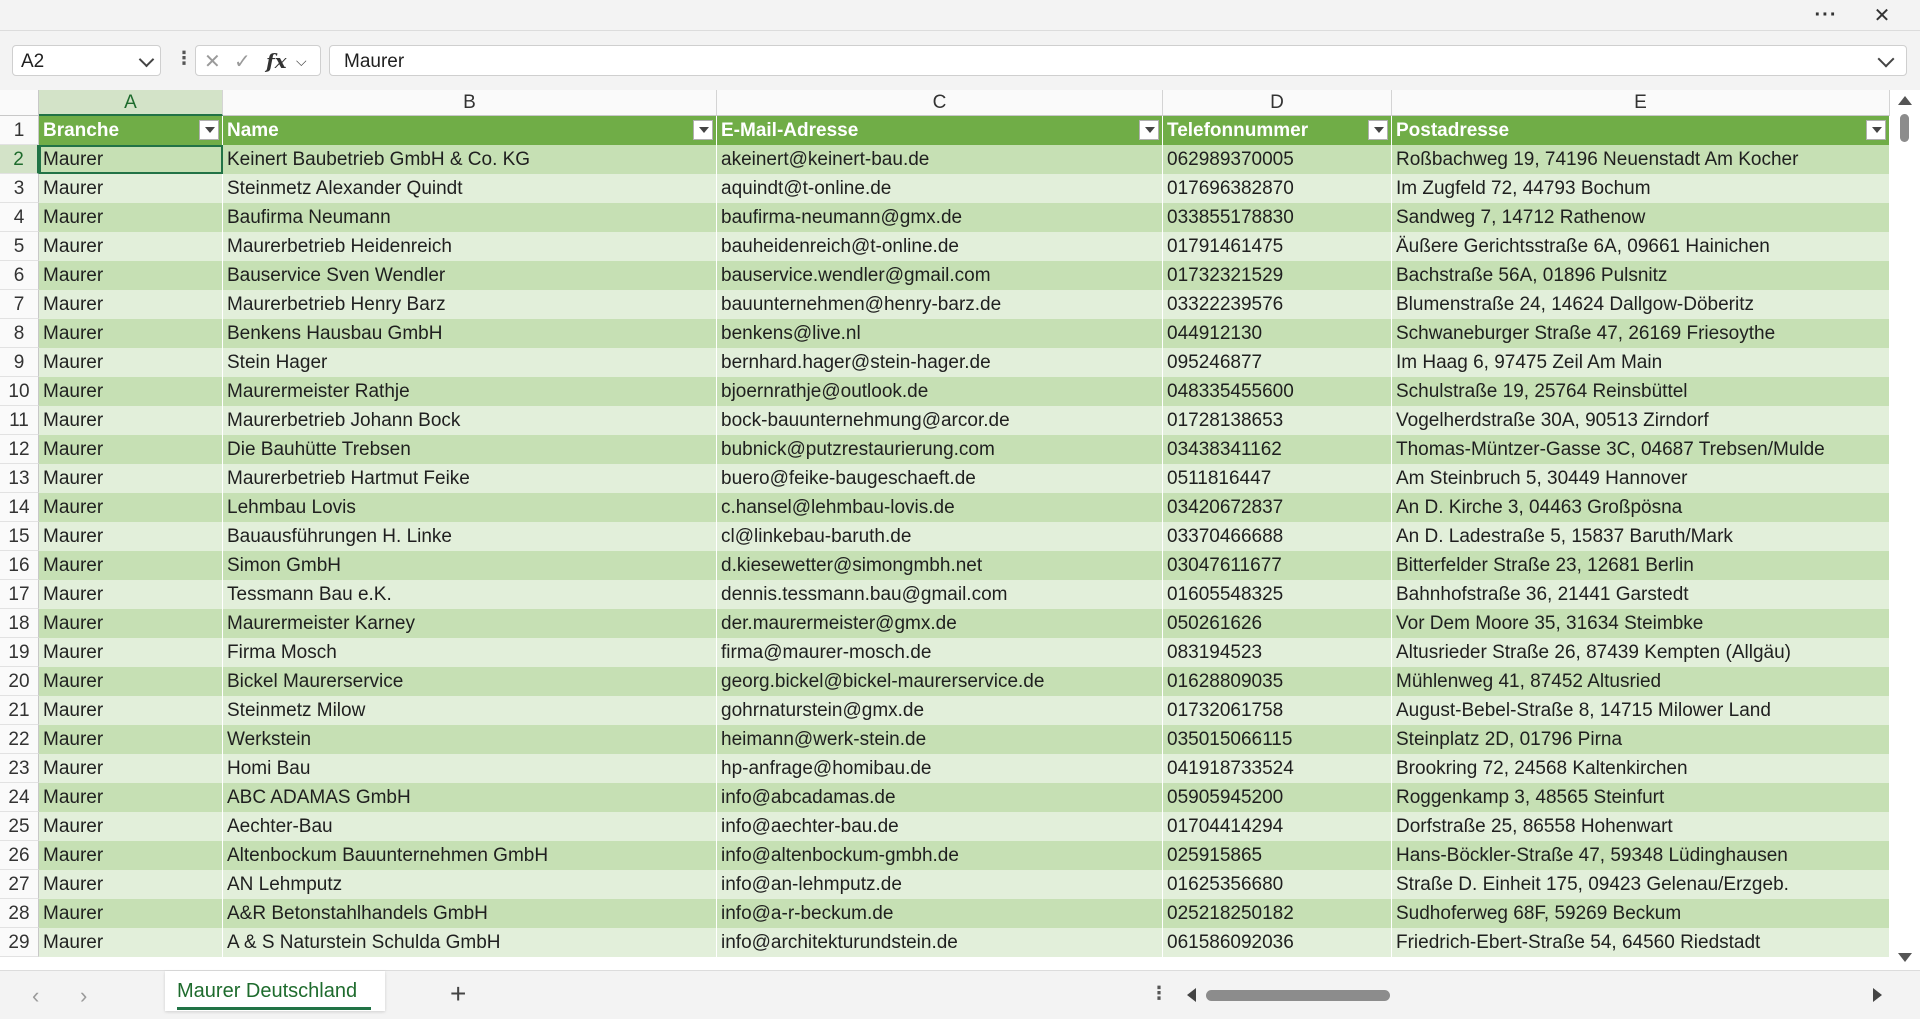 This screenshot has width=1920, height=1019. Describe the element at coordinates (1641, 217) in the screenshot. I see `table-cell: Sandweg 7, 14712 Rathenow` at that location.